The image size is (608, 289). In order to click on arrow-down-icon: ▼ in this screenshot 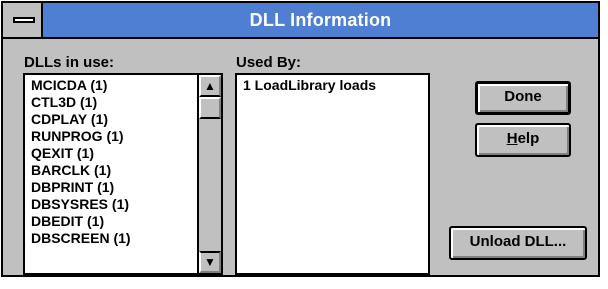, I will do `click(210, 262)`.